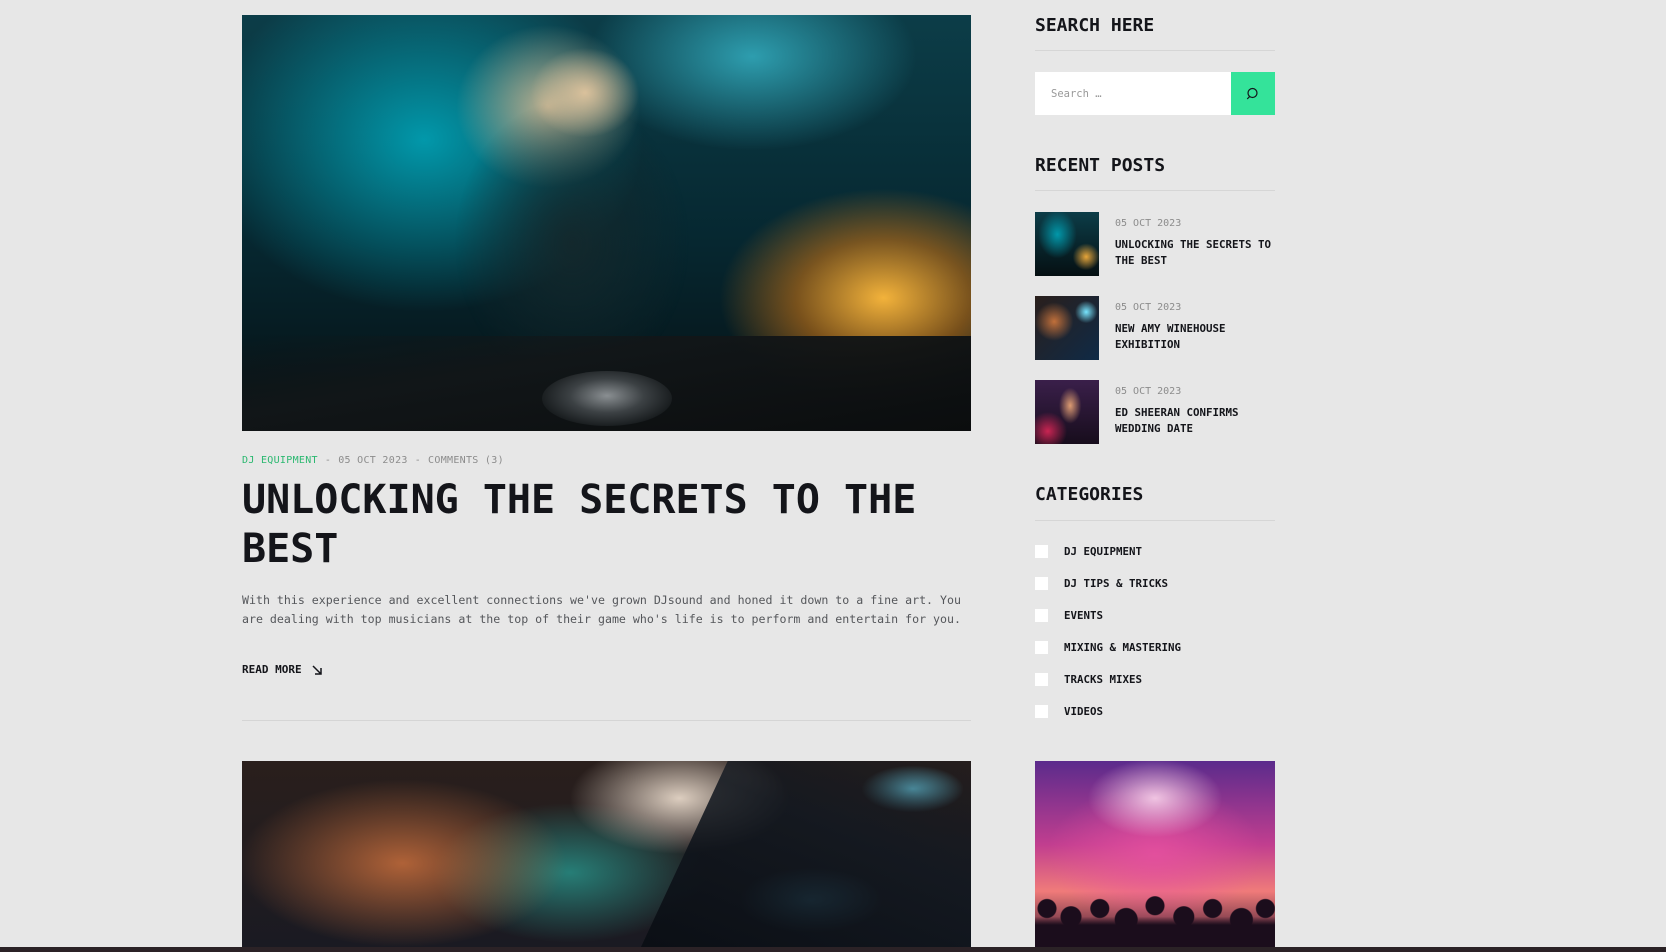  I want to click on search-icon, so click(1252, 93).